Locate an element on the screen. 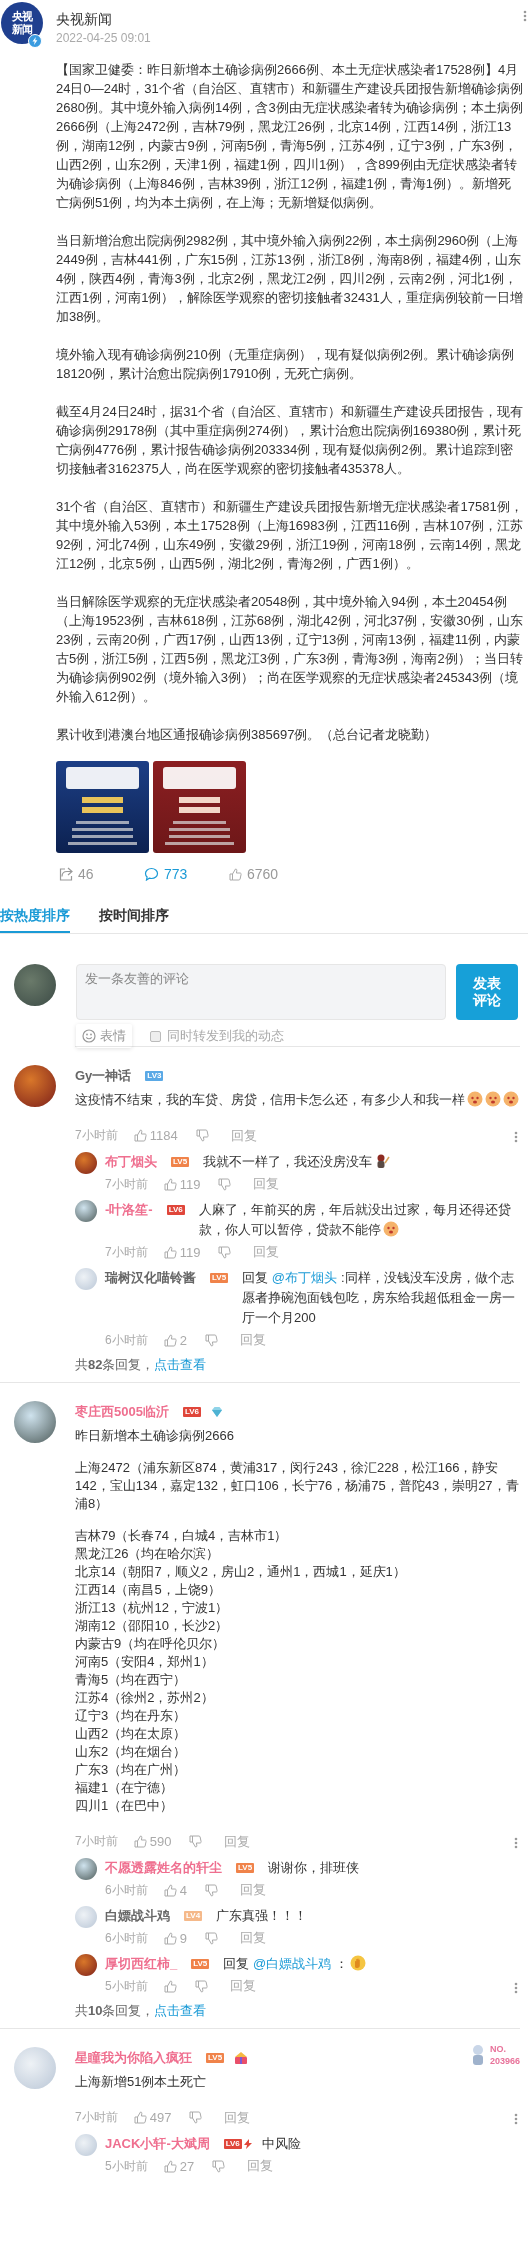 This screenshot has width=528, height=2251. like-button: 6760 is located at coordinates (268, 874).